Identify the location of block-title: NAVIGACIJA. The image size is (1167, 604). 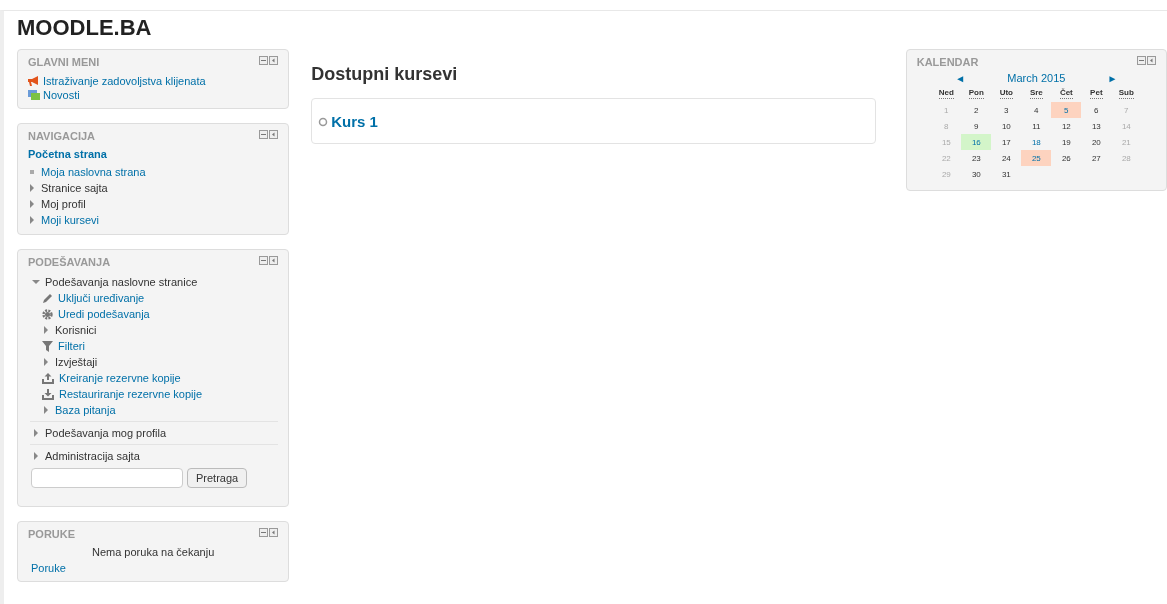
(62, 136).